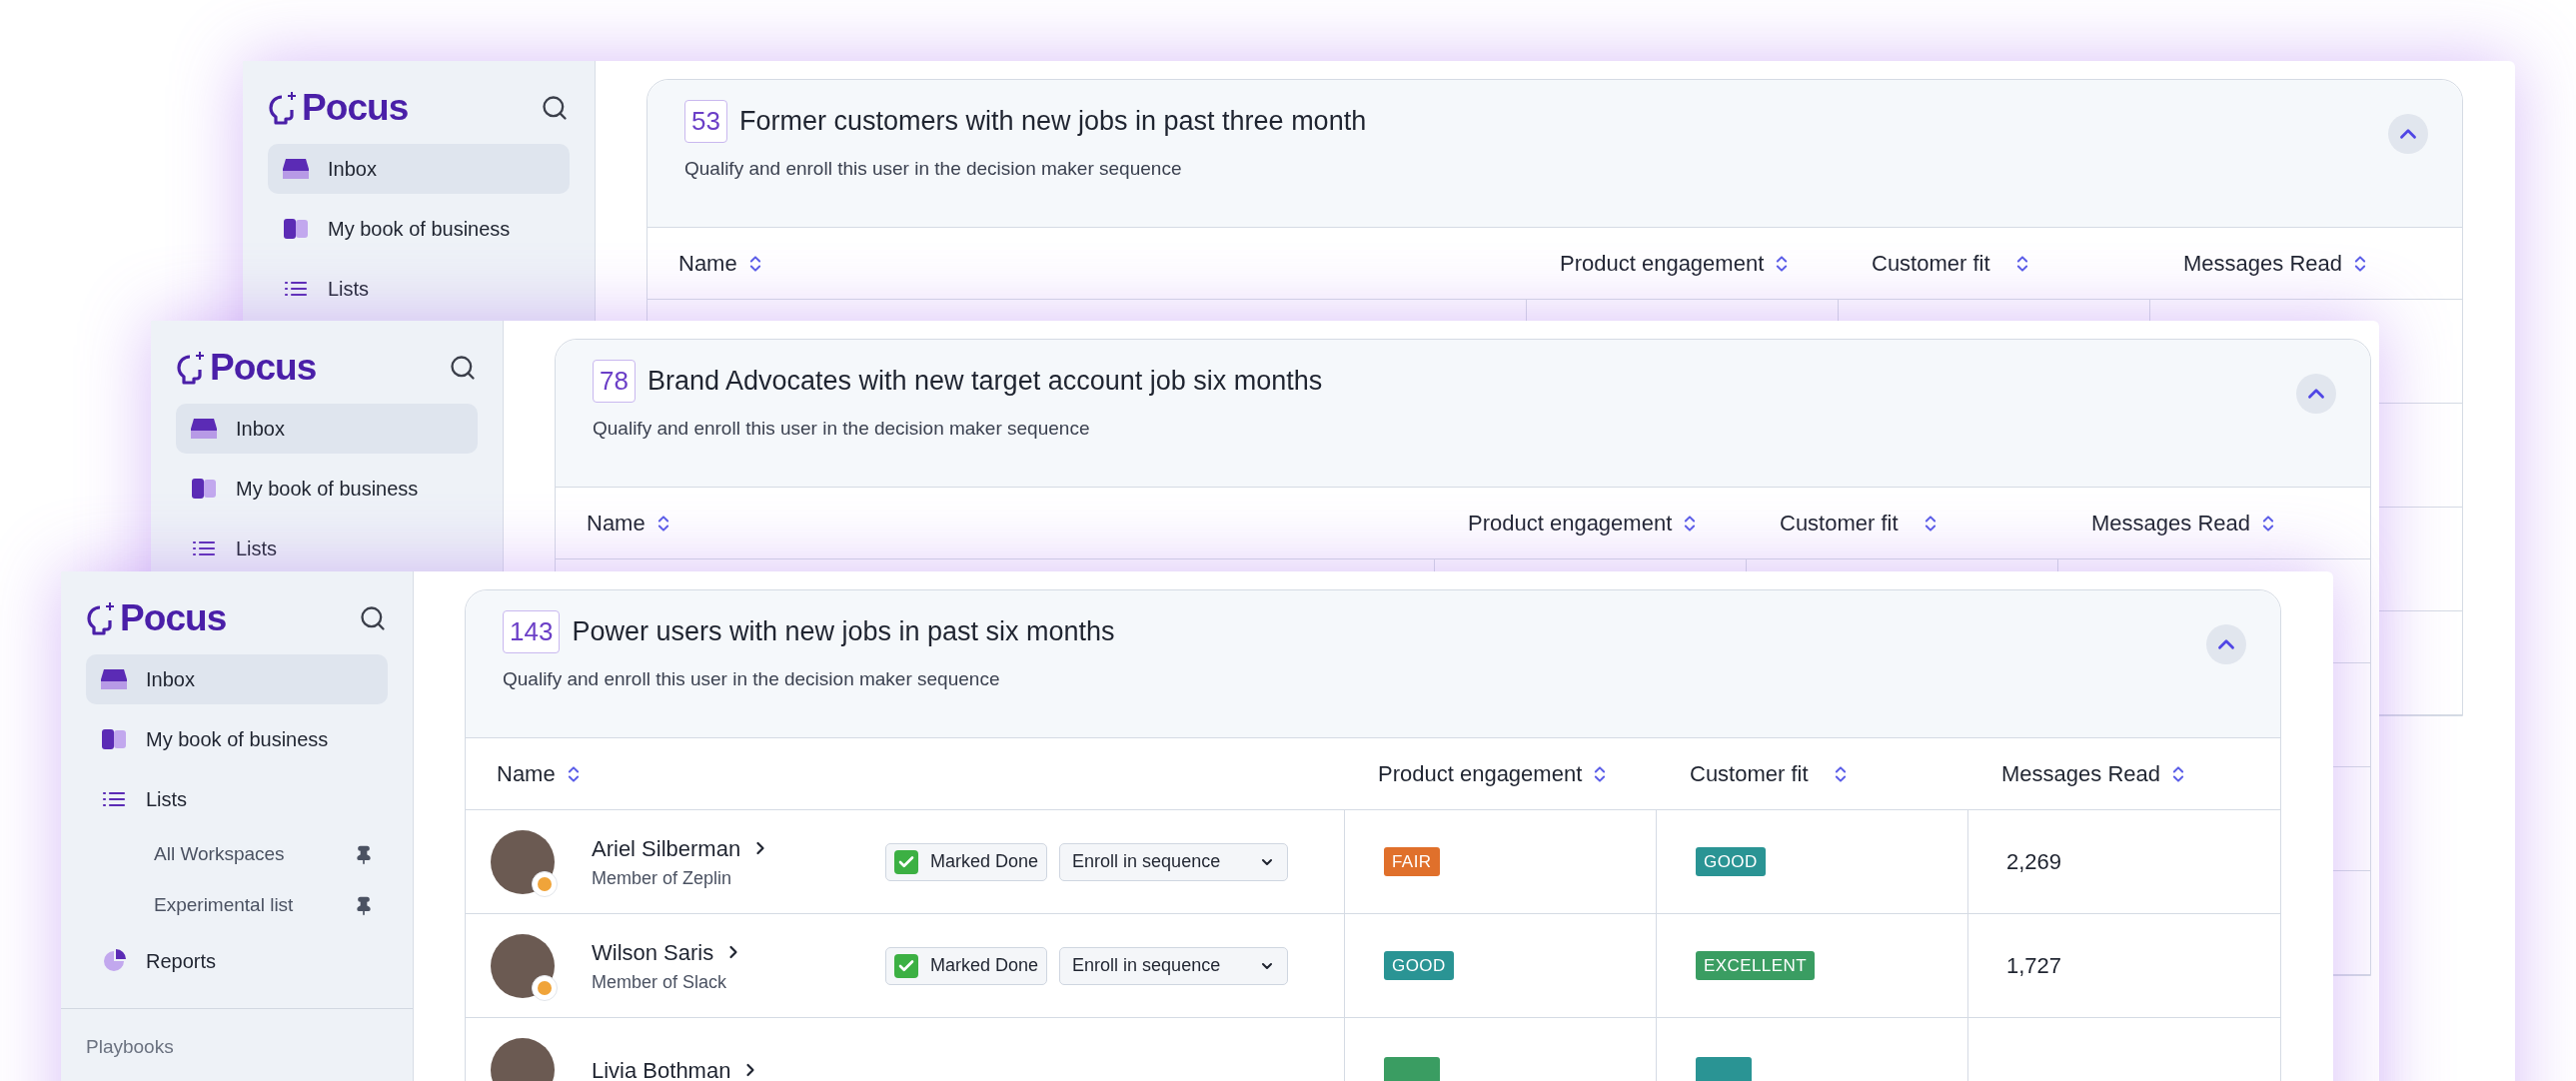 Image resolution: width=2576 pixels, height=1081 pixels. What do you see at coordinates (2034, 966) in the screenshot?
I see `messages-count: 1,727` at bounding box center [2034, 966].